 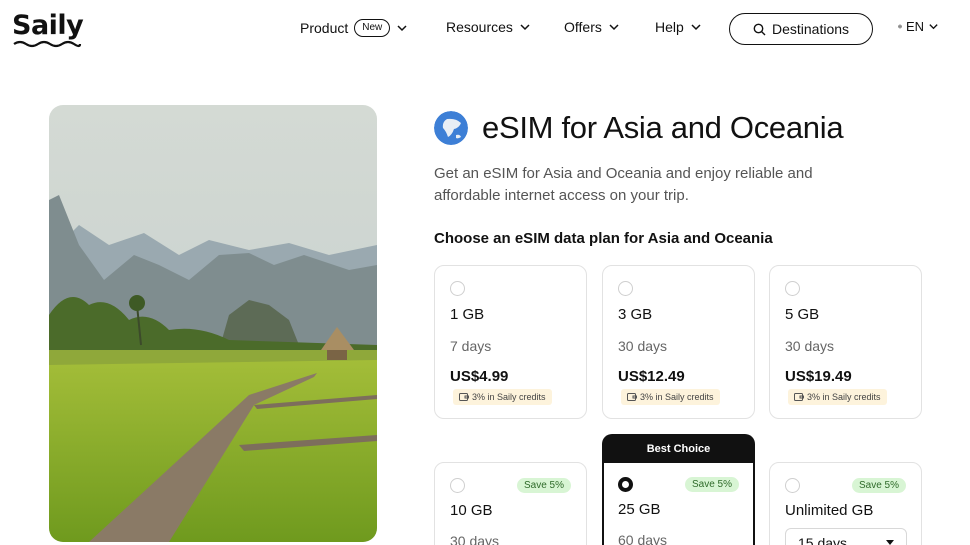 I want to click on globe-icon, so click(x=900, y=26).